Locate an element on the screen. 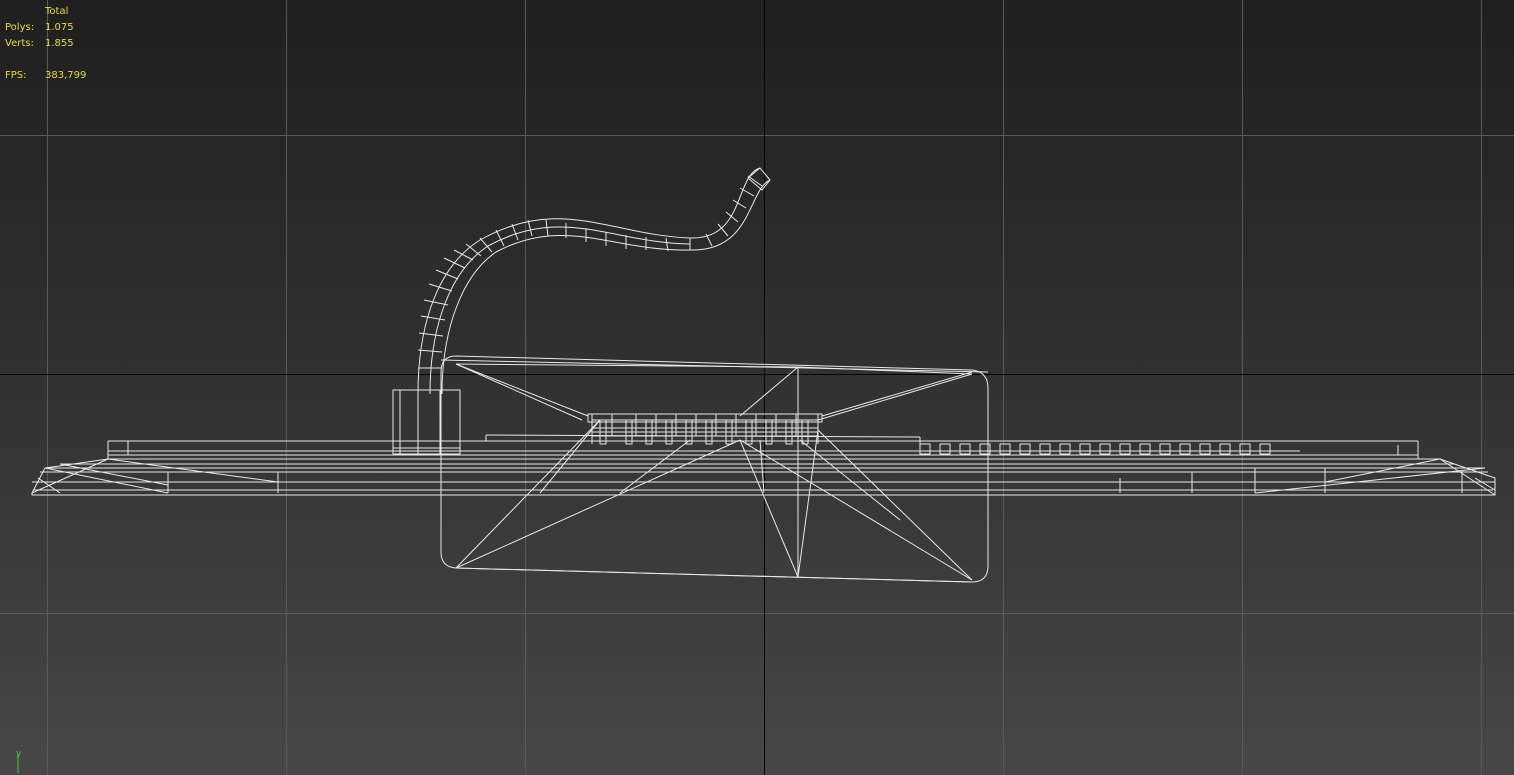  polys-value: 1.075 is located at coordinates (59, 27).